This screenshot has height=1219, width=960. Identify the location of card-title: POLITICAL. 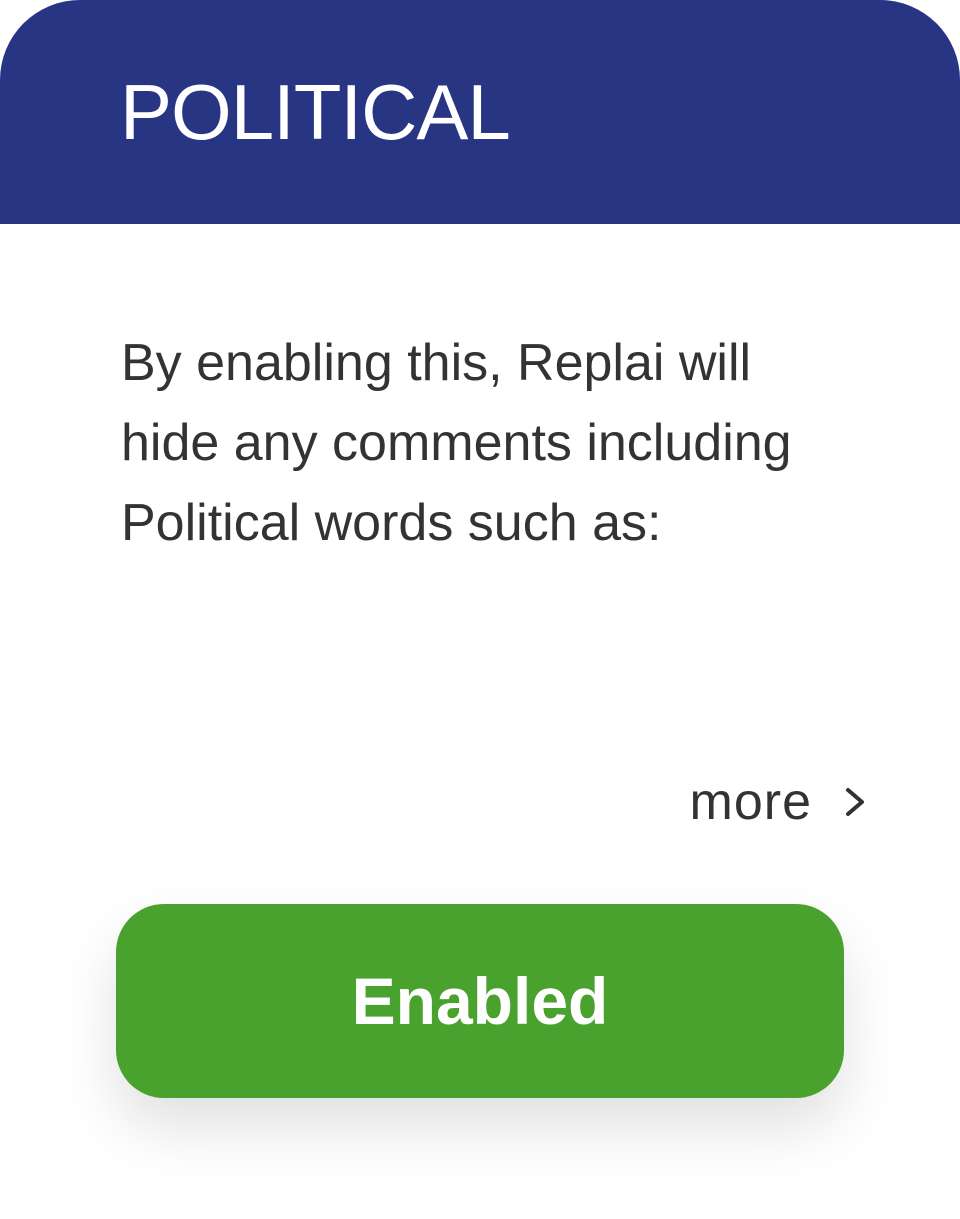
(315, 112).